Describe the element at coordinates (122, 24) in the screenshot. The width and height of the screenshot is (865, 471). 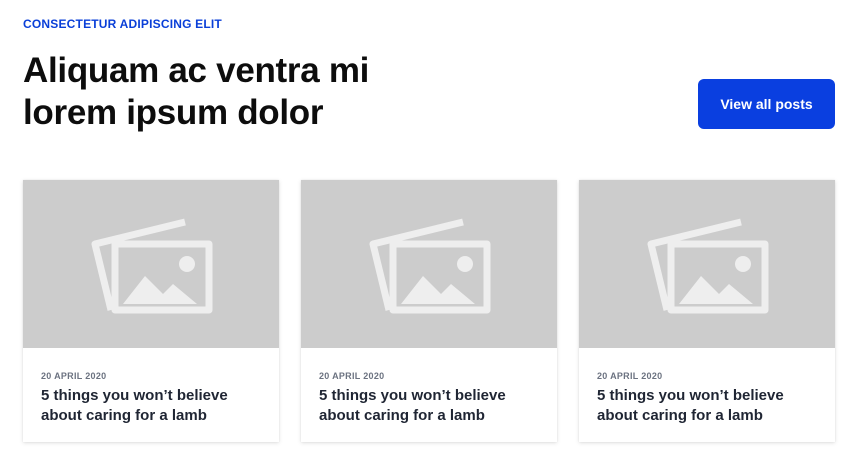
I see `eyebrow-label: CONSECTETUR ADIPISCING ELIT` at that location.